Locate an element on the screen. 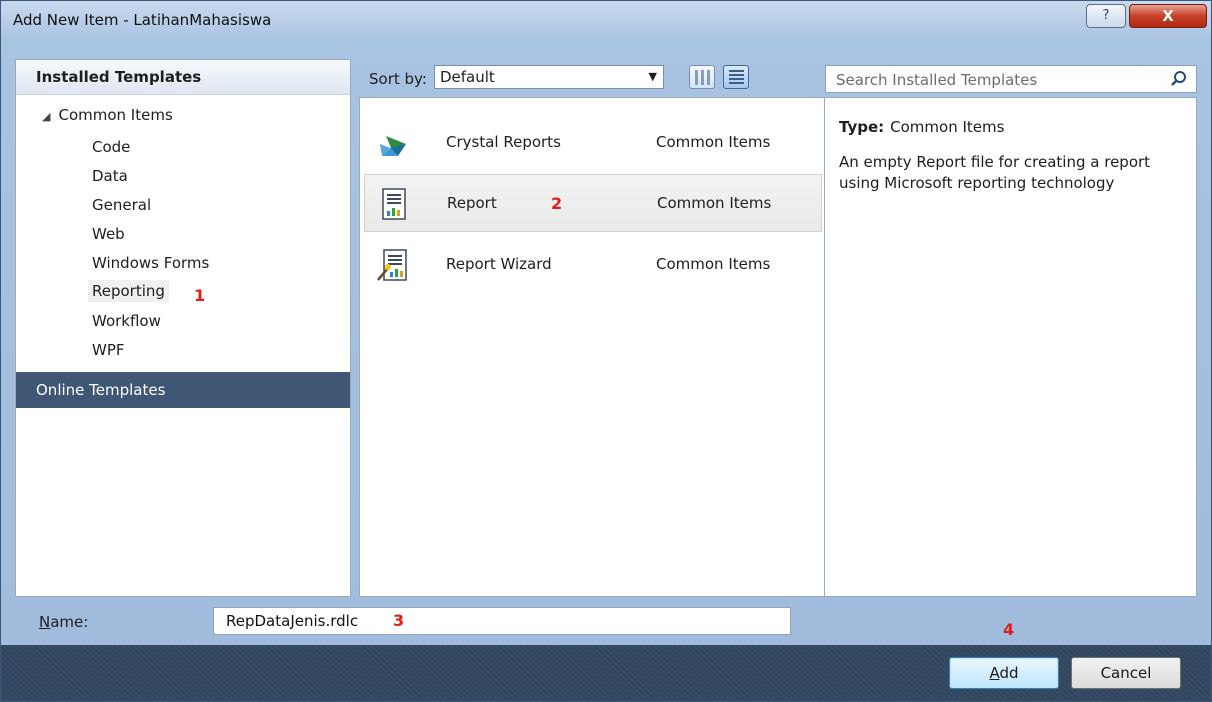 This screenshot has width=1212, height=702. type-value: Common Items is located at coordinates (947, 127).